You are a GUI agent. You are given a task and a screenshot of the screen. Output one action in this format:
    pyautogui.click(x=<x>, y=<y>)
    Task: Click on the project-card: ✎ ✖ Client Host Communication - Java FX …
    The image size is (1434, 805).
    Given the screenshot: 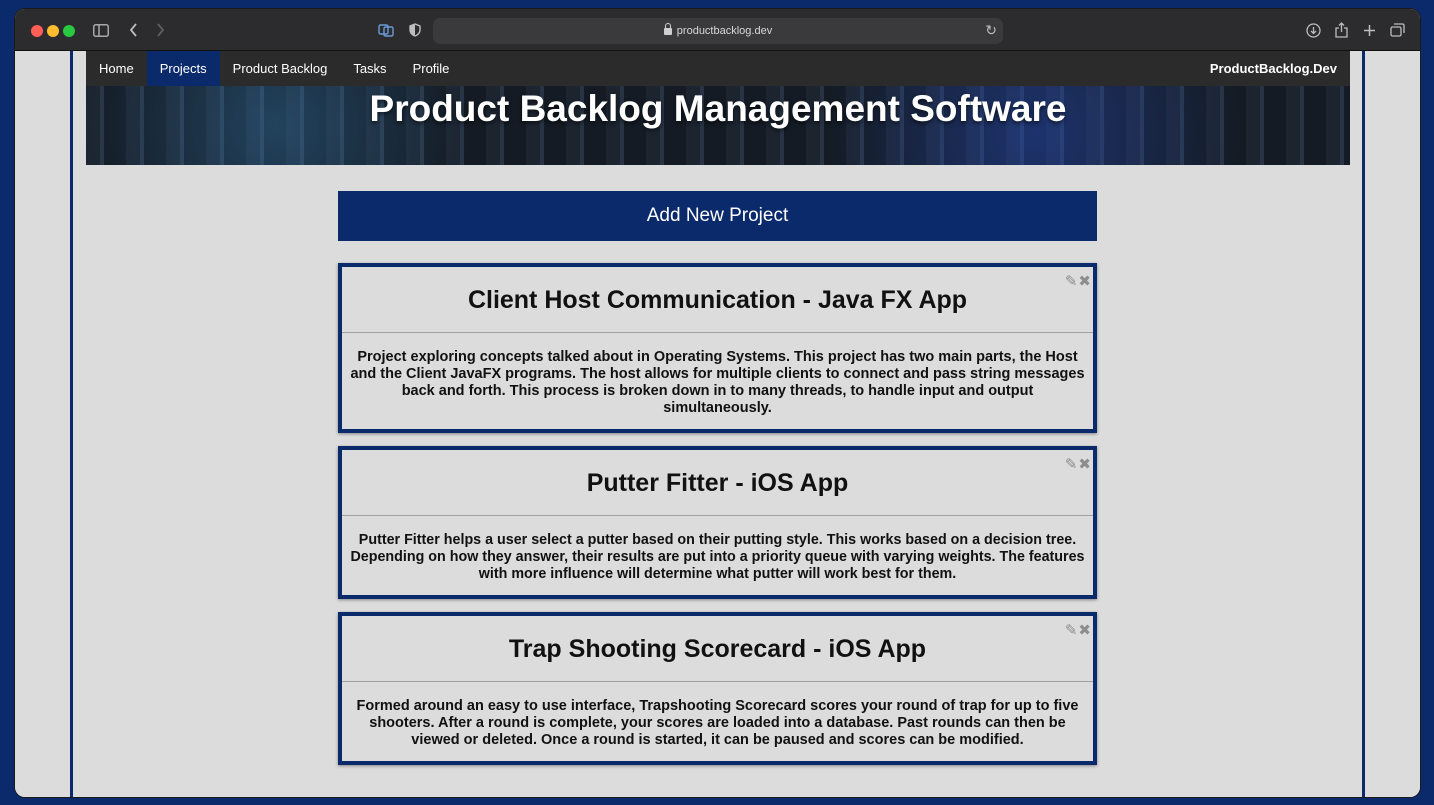 What is the action you would take?
    pyautogui.click(x=717, y=348)
    